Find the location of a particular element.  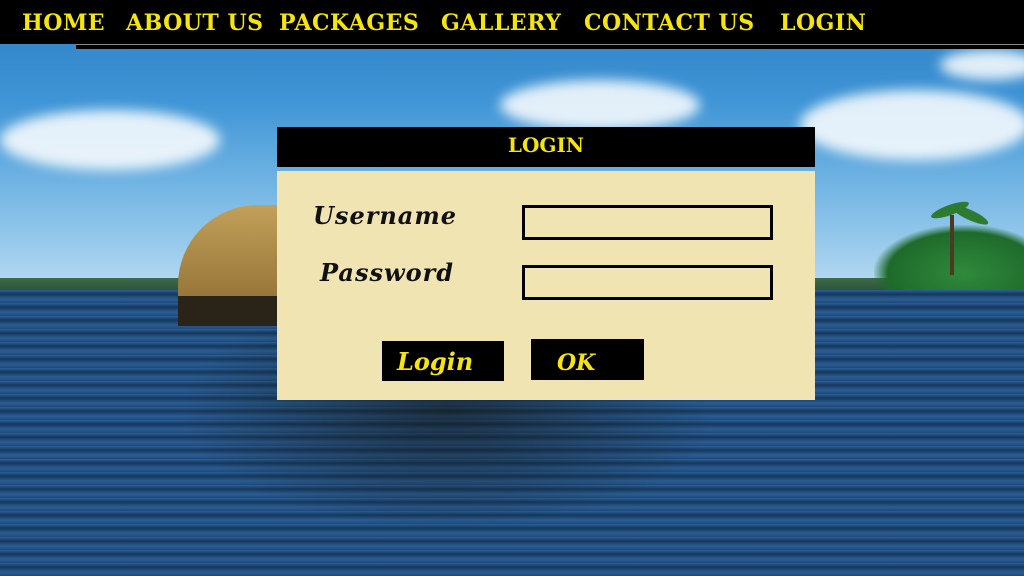

password-field is located at coordinates (647, 282).